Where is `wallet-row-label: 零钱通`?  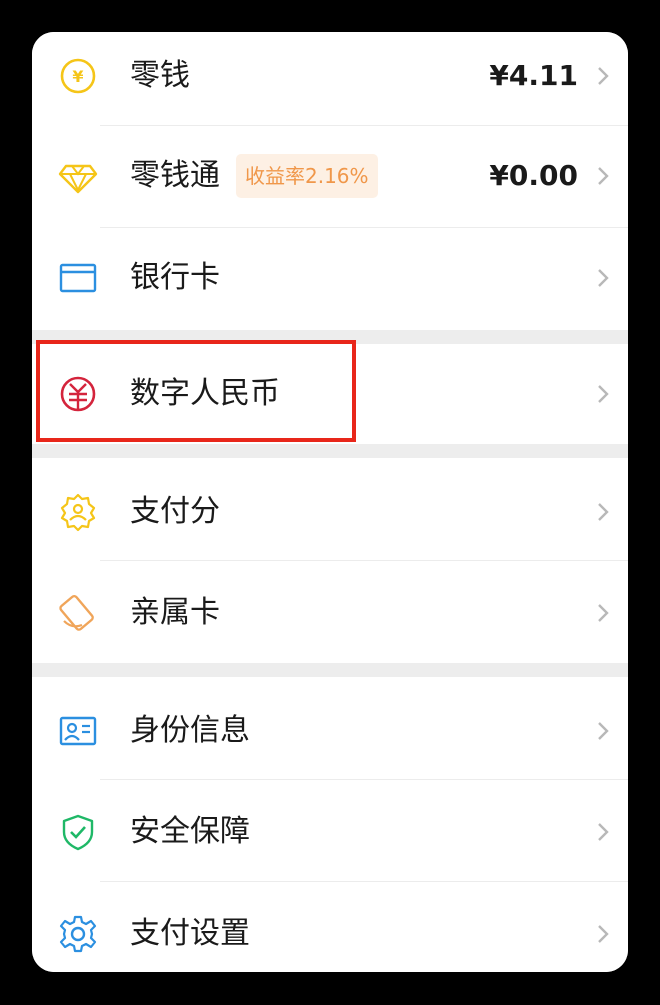 wallet-row-label: 零钱通 is located at coordinates (175, 175).